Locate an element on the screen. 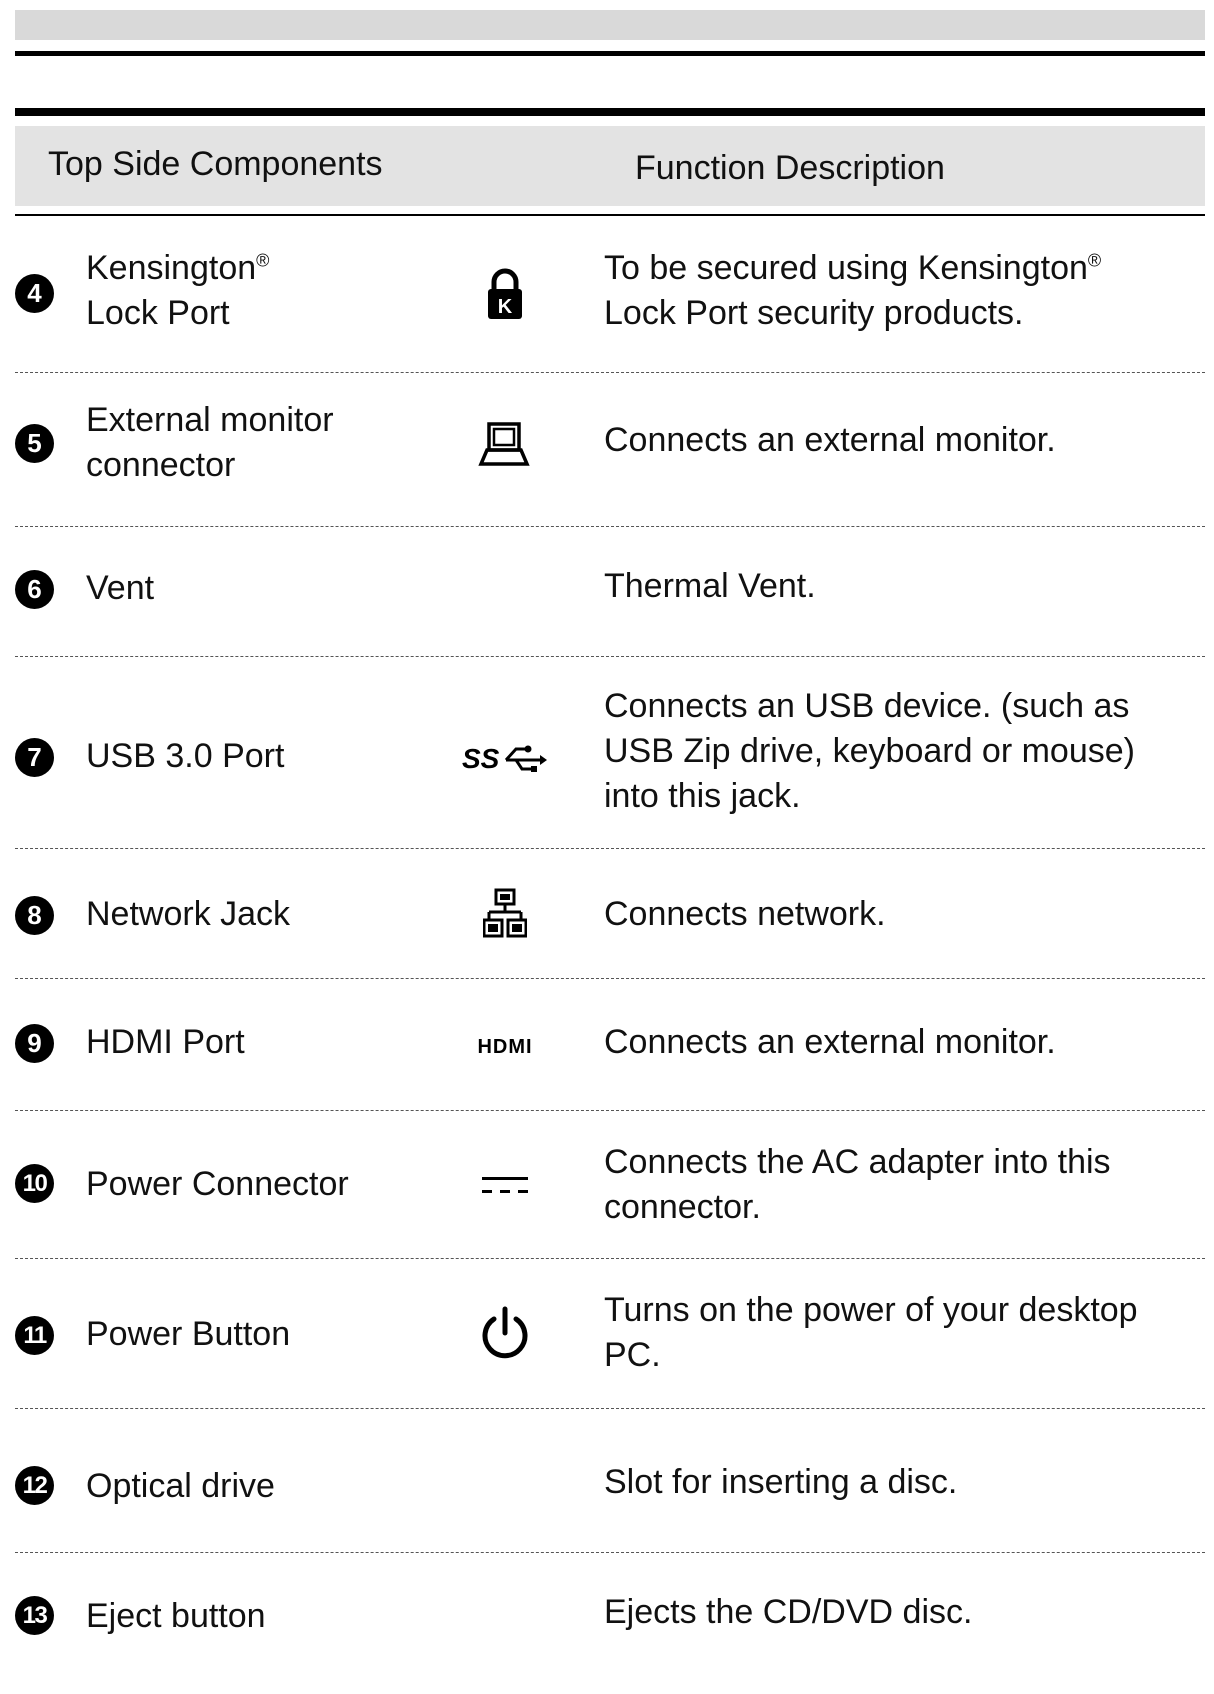 The image size is (1214, 1694). component-name: Kensington® Lock Port is located at coordinates (178, 290).